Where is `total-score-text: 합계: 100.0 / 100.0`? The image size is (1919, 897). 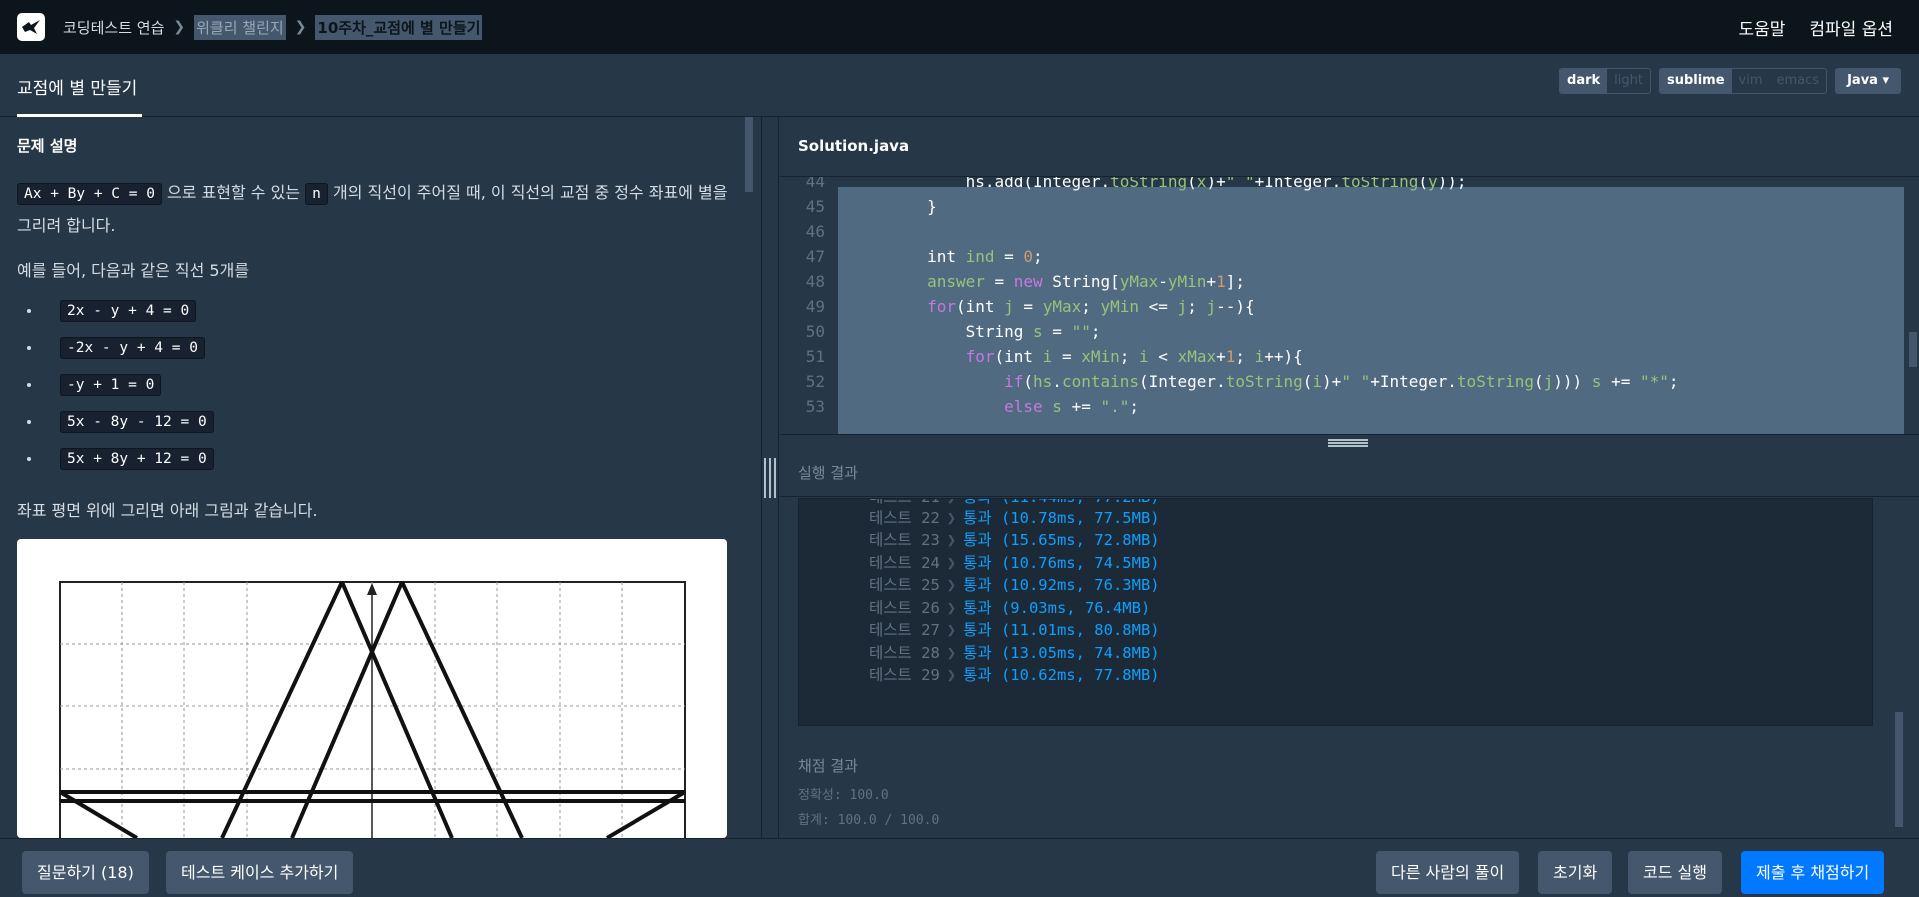
total-score-text: 합계: 100.0 / 100.0 is located at coordinates (869, 820).